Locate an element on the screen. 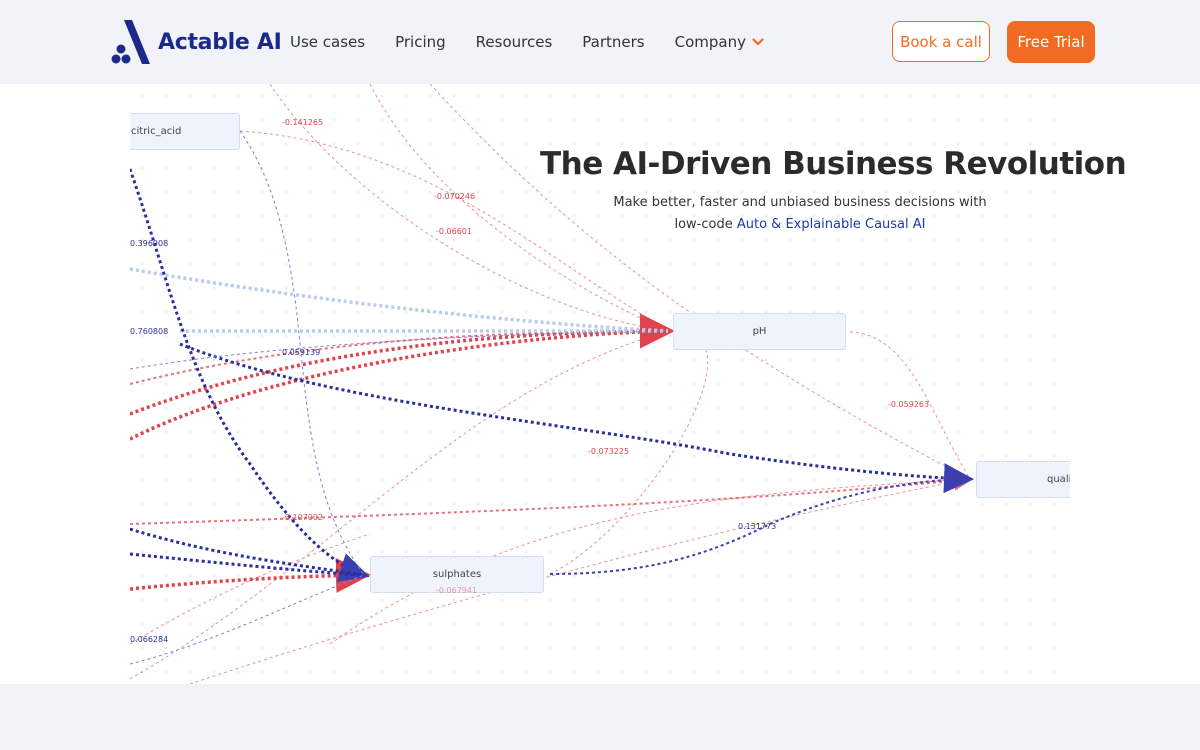 The image size is (1200, 750). nav-resources: Resources is located at coordinates (514, 42).